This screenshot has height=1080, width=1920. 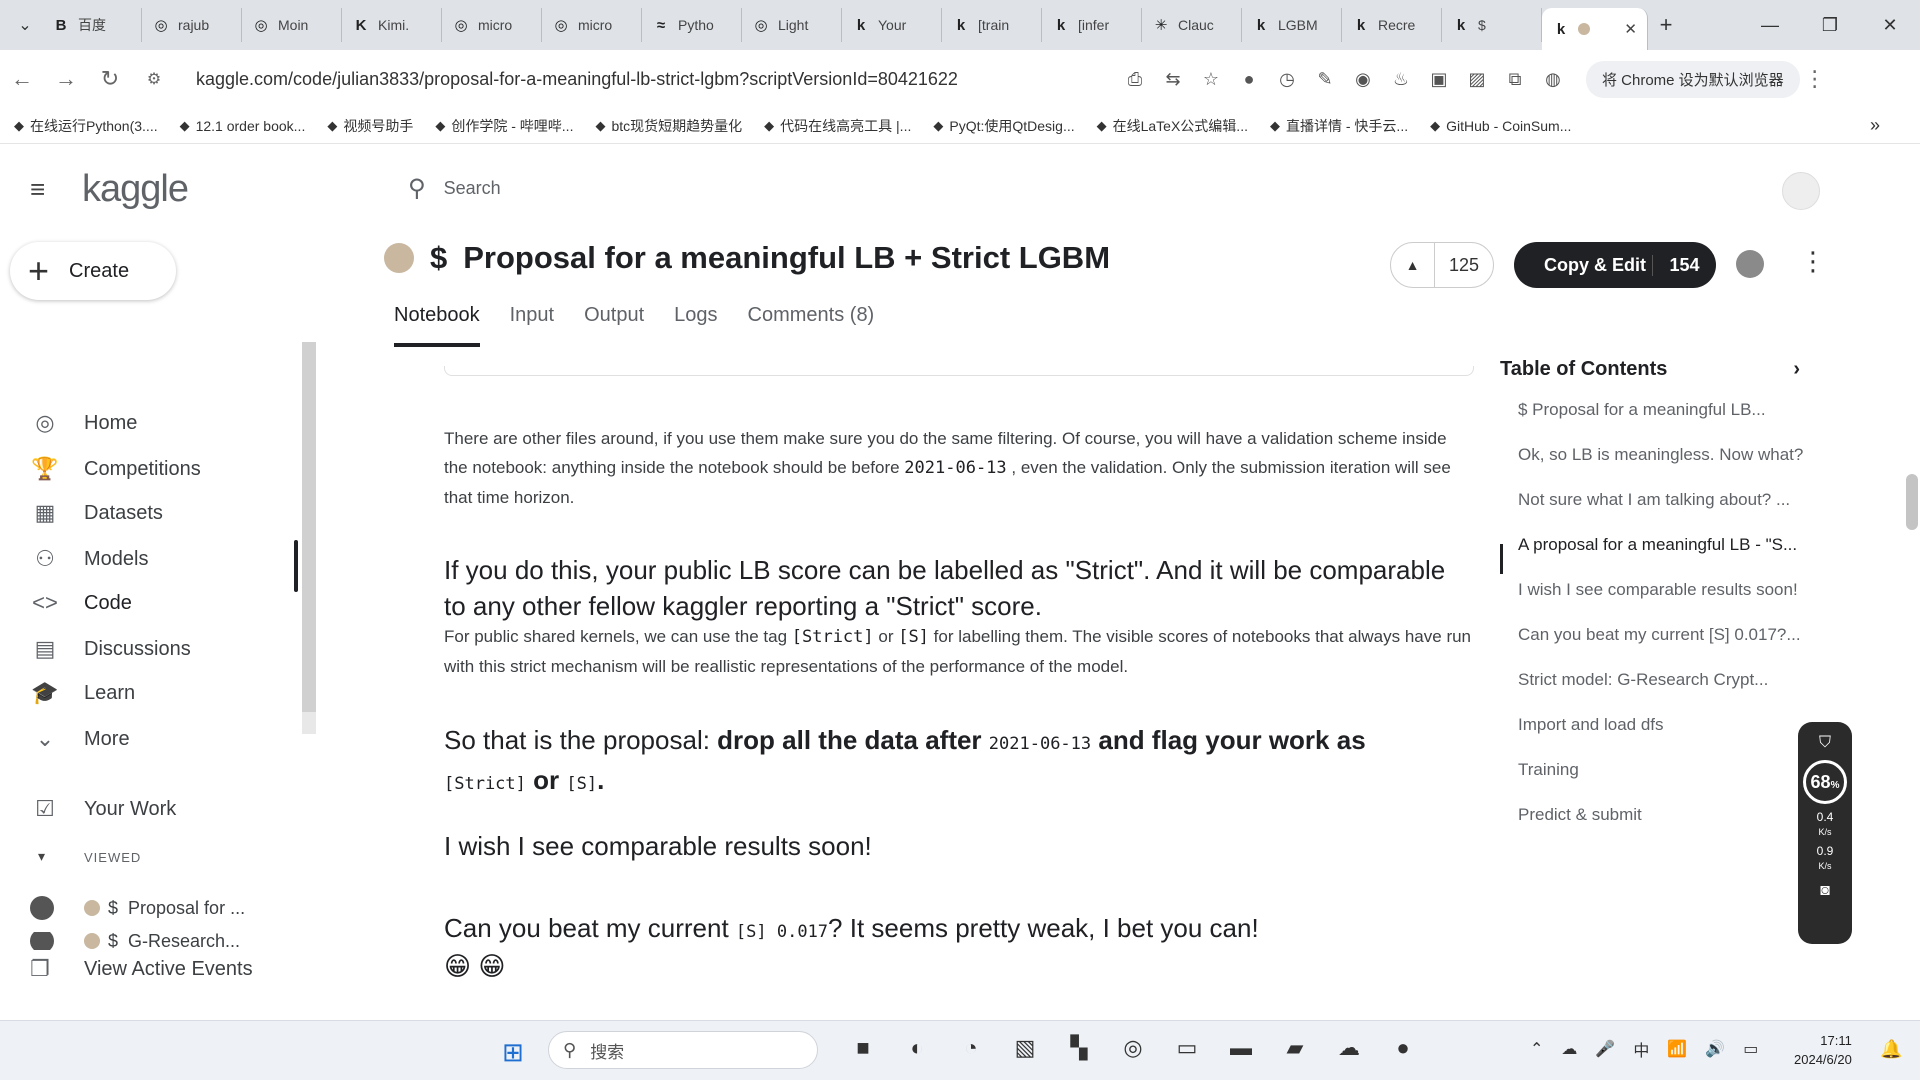 I want to click on app-chrome-icon: ◎, so click(x=1133, y=1048).